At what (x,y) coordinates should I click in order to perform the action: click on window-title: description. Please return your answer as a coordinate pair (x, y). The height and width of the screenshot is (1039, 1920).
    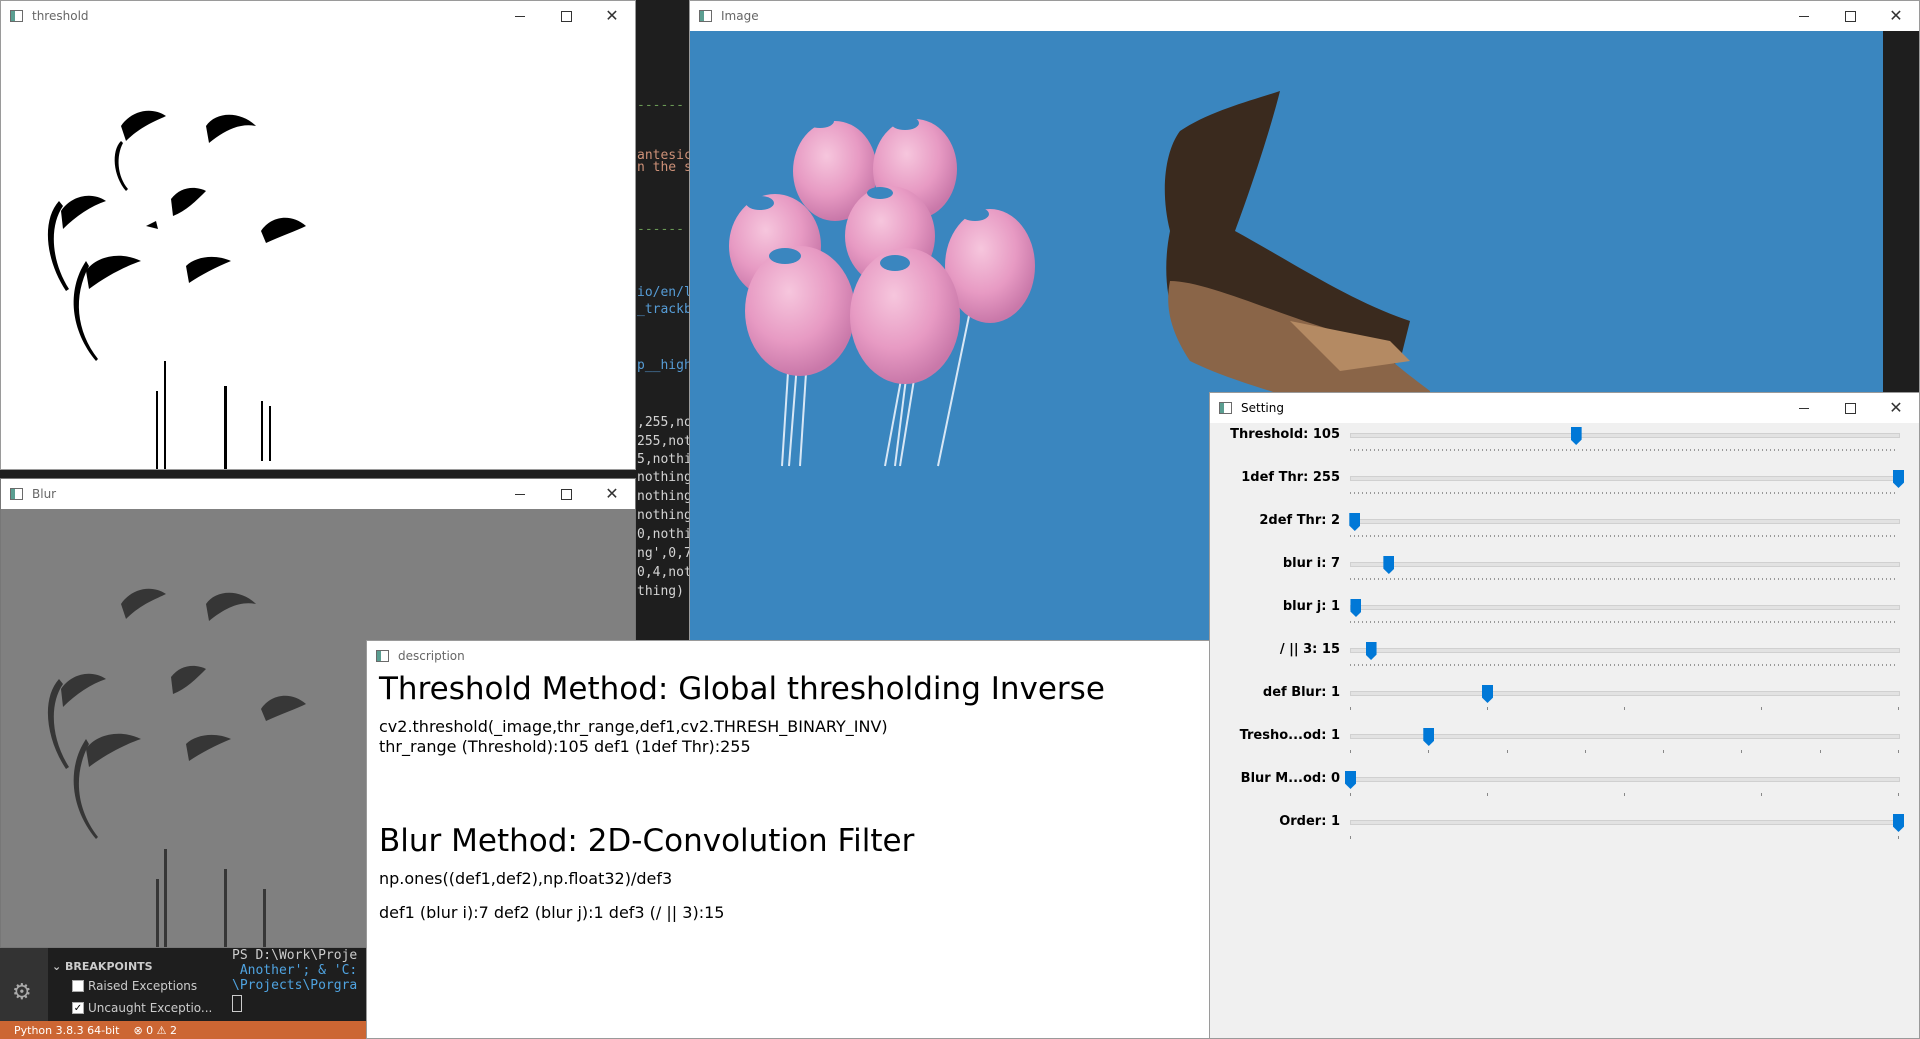
    Looking at the image, I should click on (431, 656).